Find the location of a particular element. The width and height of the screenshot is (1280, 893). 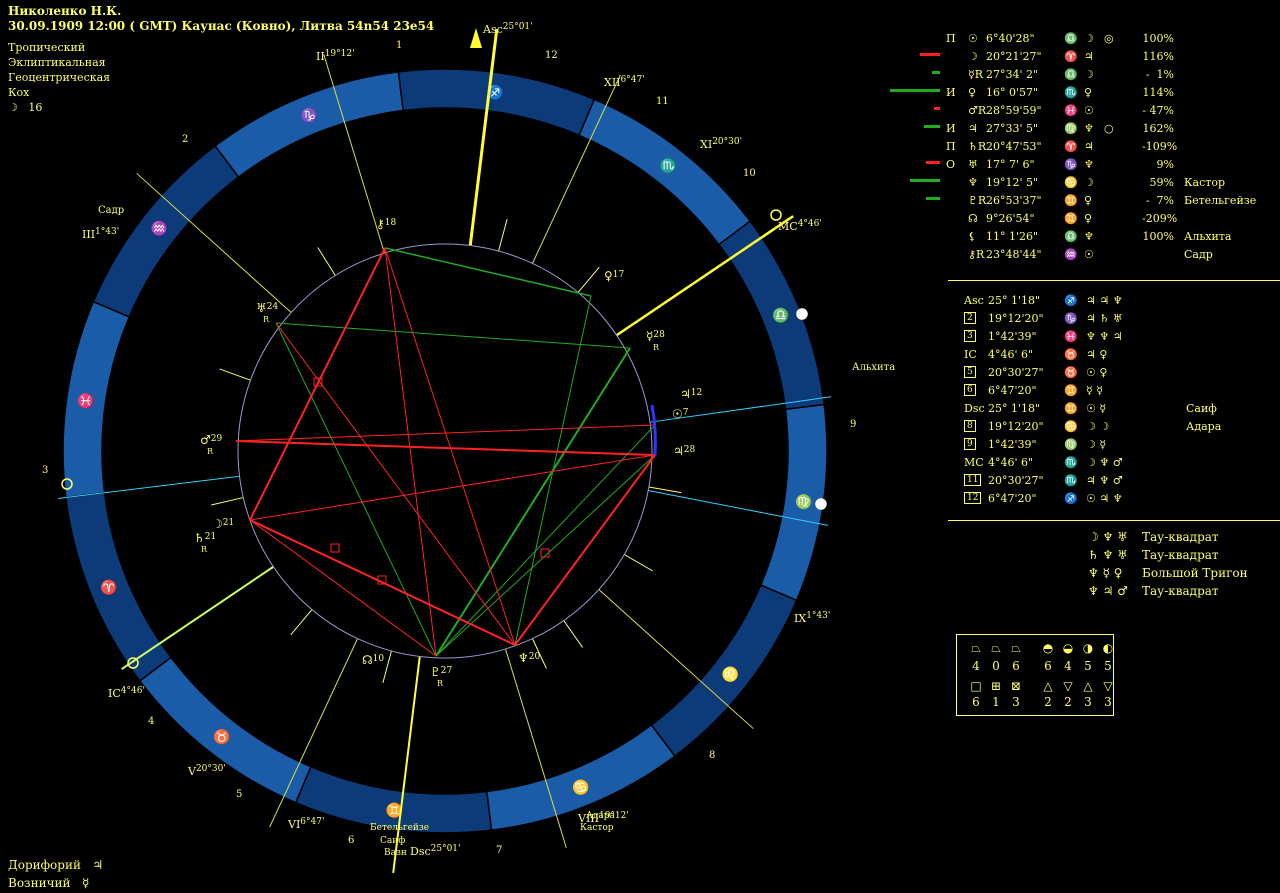

house-rulers: ♃ ♆ ♂ is located at coordinates (1104, 480).